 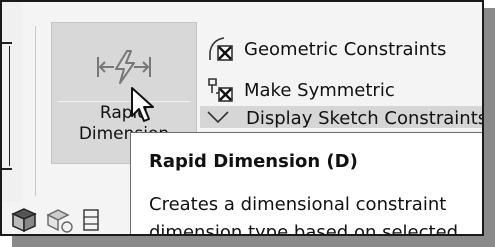 I want to click on bottom-toolbar, so click(x=60, y=218).